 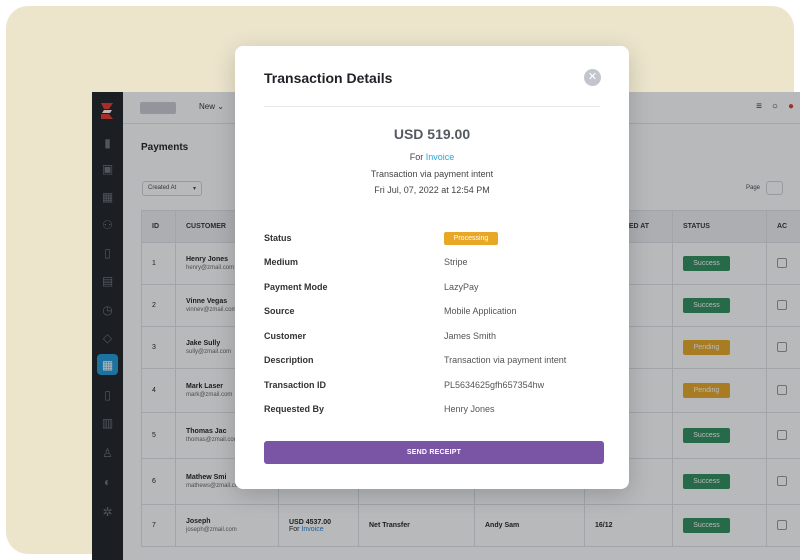 I want to click on detail-value: James Smith, so click(x=470, y=336).